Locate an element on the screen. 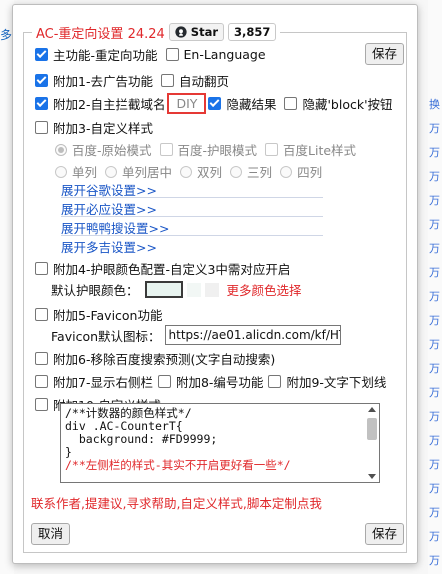 The image size is (442, 574). add6-checkbox is located at coordinates (41, 358).